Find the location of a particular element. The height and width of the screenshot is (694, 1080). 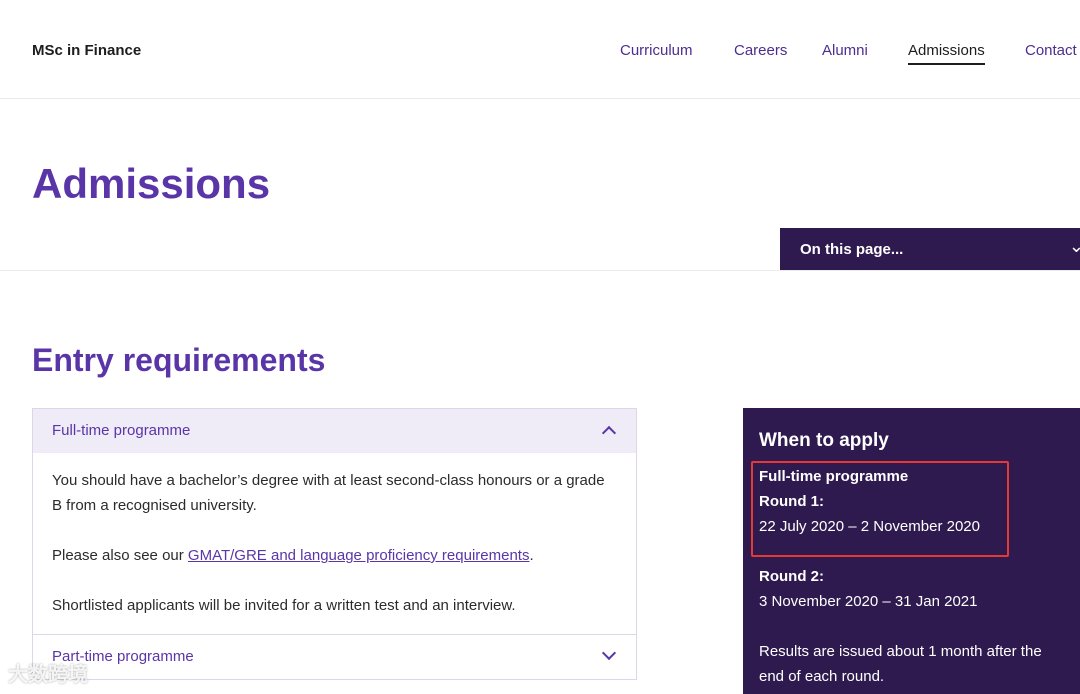

chevron-down-icon: ⌄ is located at coordinates (1074, 246).